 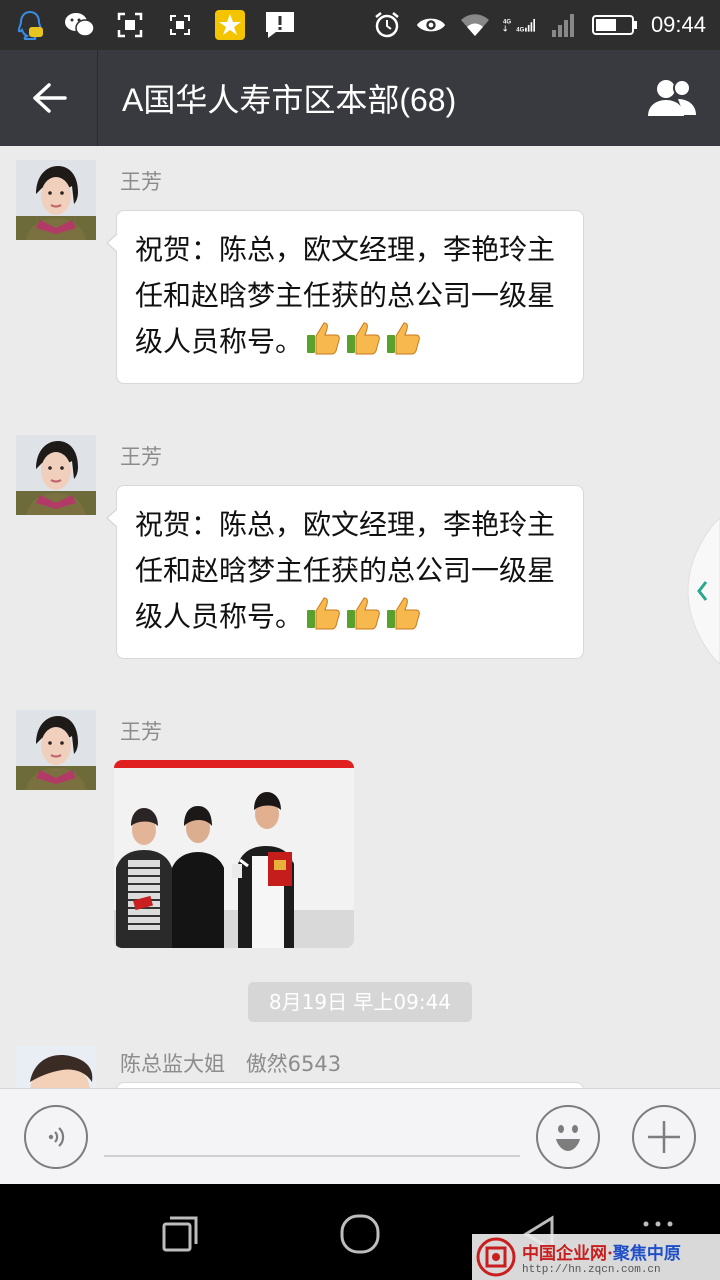 I want to click on sender-name: 陈总监大姐 傲然6543, so click(x=230, y=1063).